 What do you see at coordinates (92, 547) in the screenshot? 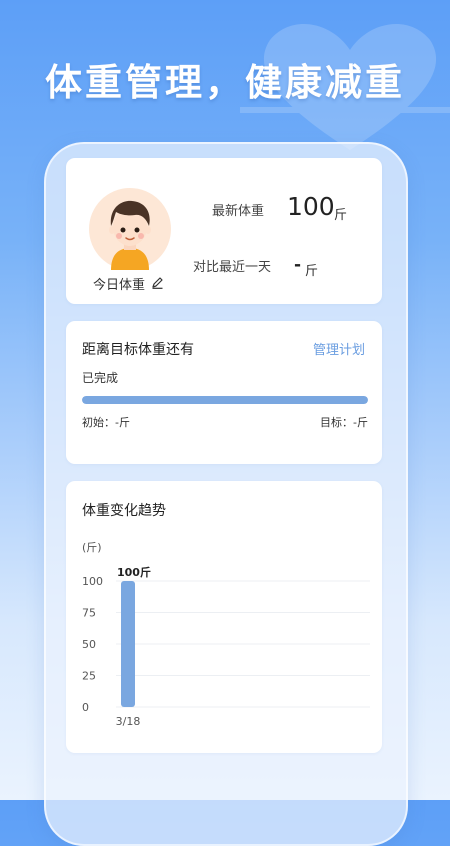
I see `y-axis-unit-label: (斤)` at bounding box center [92, 547].